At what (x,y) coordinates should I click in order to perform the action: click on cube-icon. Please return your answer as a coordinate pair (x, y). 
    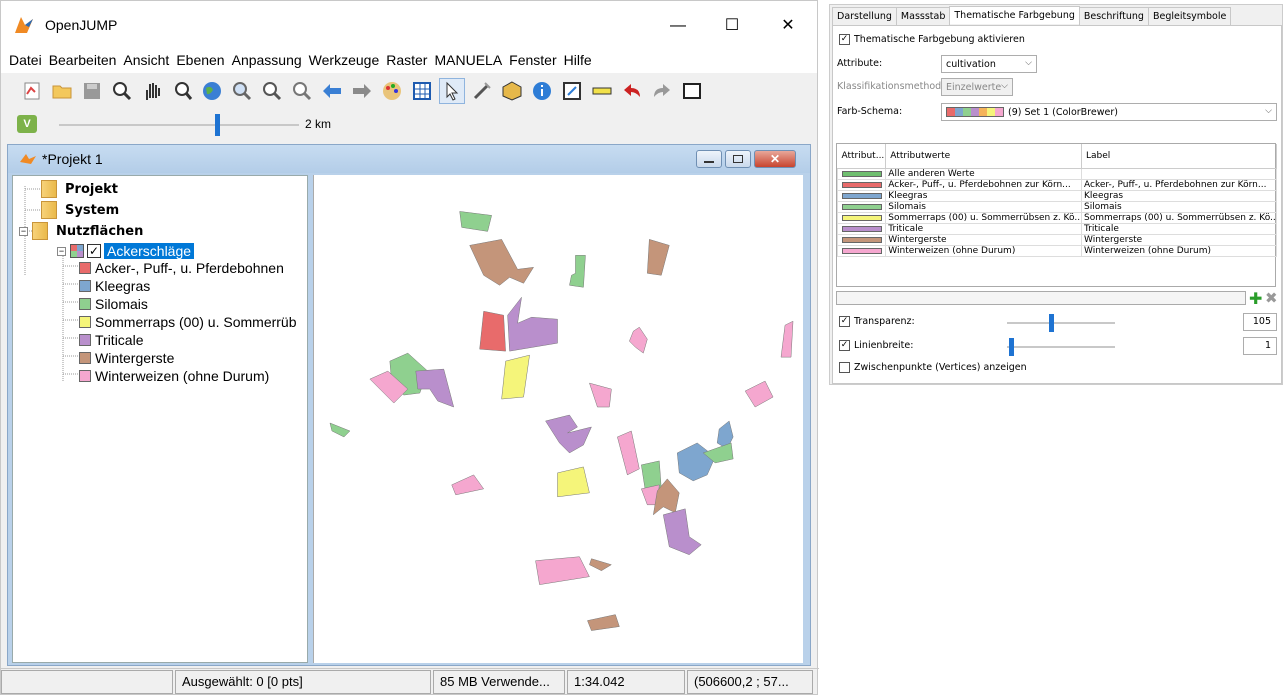
    Looking at the image, I should click on (512, 91).